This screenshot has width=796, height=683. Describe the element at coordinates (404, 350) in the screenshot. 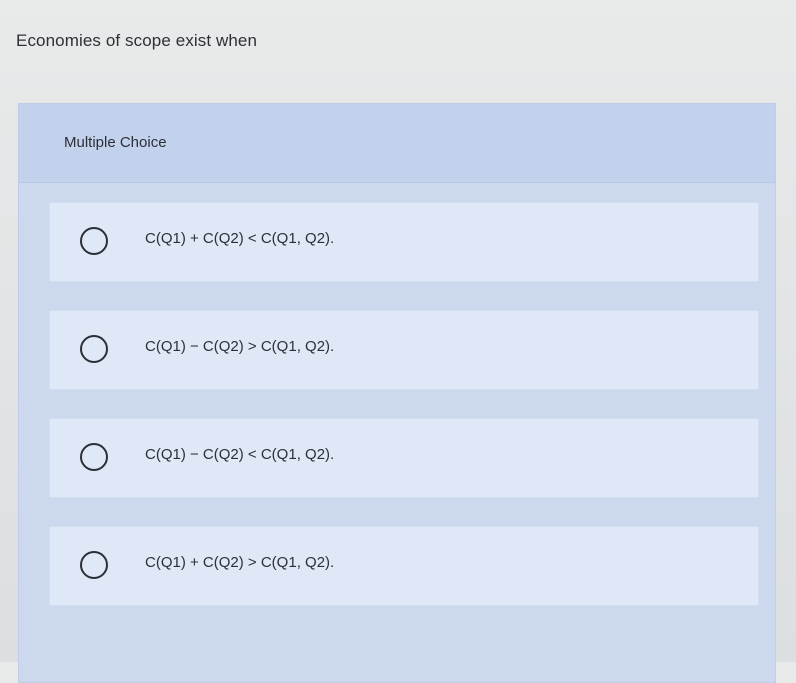

I see `option-2: C(Q1) − C(Q2) > C(Q1, Q2).` at that location.